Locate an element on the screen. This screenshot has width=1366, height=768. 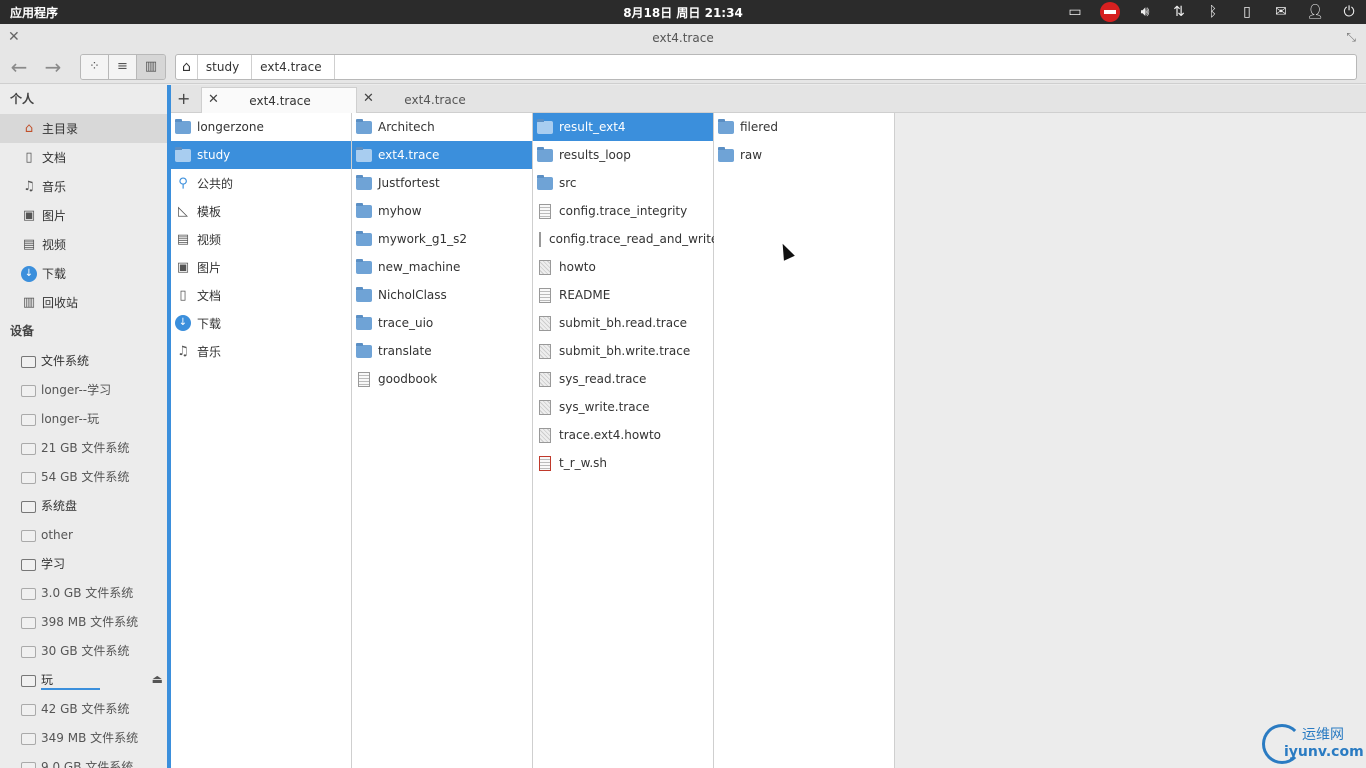
sidebar-device: other is located at coordinates (83, 534).